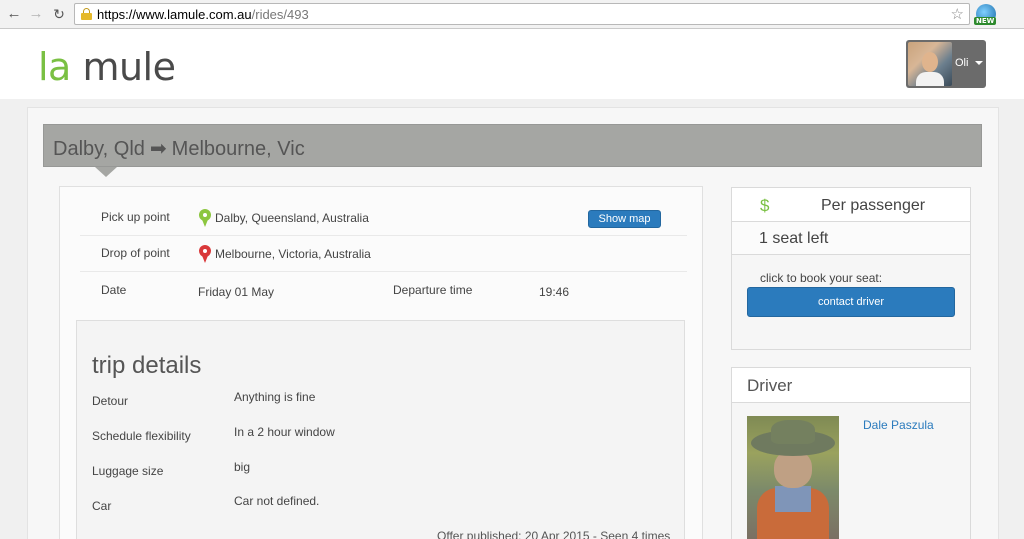 The height and width of the screenshot is (539, 1024). I want to click on red-map-pin-icon, so click(205, 254).